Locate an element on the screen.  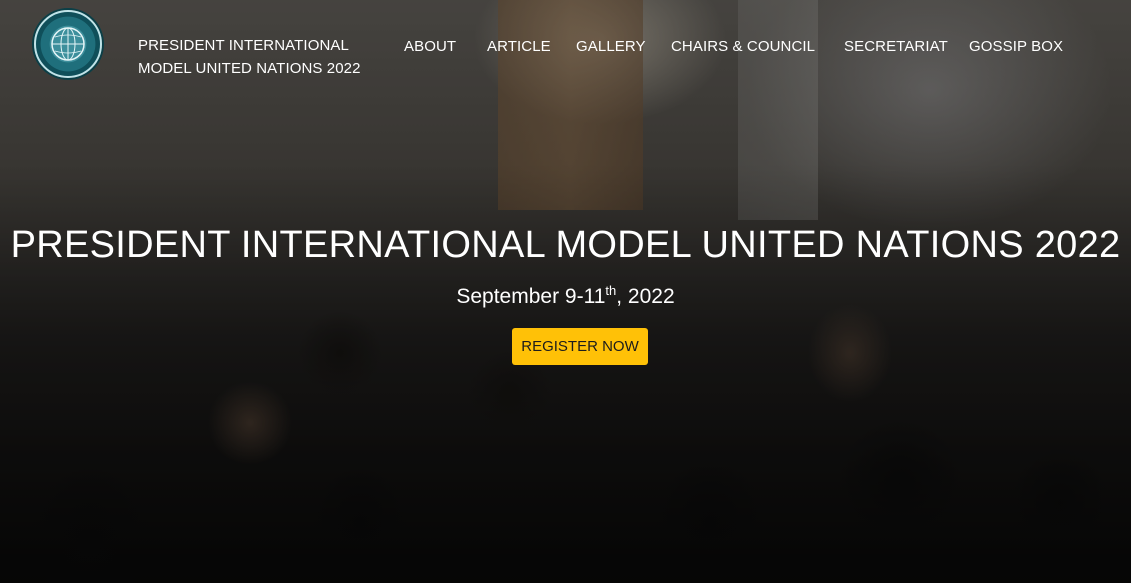
nav-link-secretariat: SECRETARIAT is located at coordinates (896, 46).